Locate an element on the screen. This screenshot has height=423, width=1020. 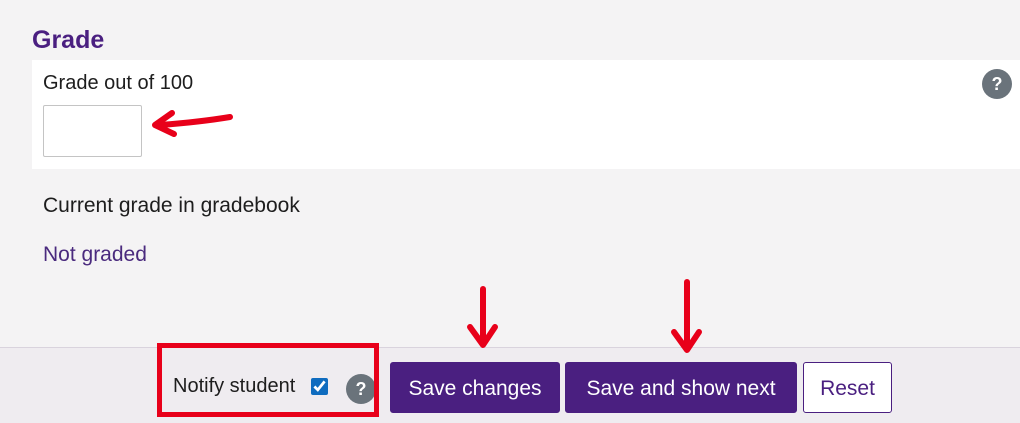
current-grade-label: Current grade in gradebook is located at coordinates (171, 205).